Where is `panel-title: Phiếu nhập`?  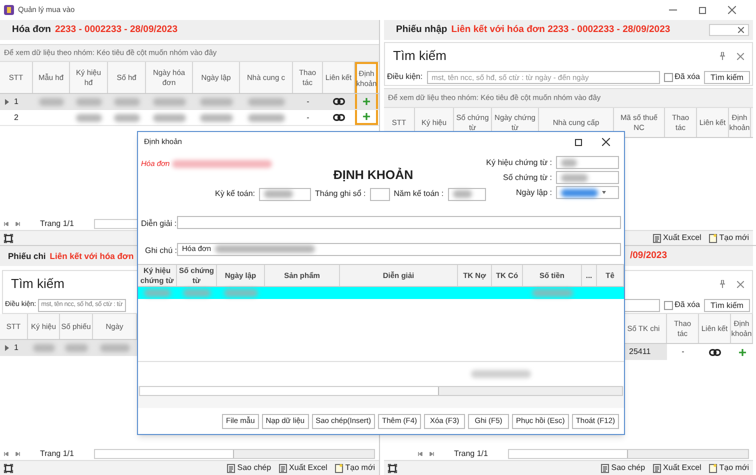
panel-title: Phiếu nhập is located at coordinates (422, 29).